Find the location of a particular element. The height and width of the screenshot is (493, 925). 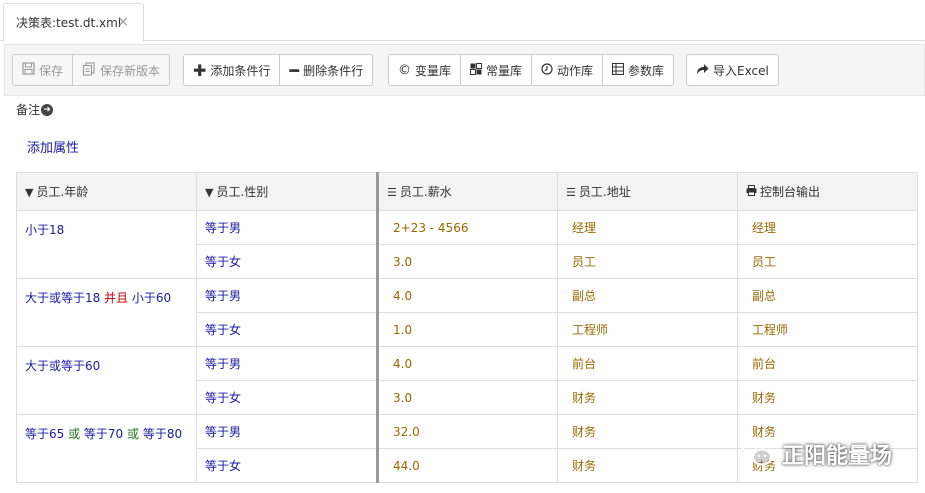

header-label: 员工.性别 is located at coordinates (242, 192).